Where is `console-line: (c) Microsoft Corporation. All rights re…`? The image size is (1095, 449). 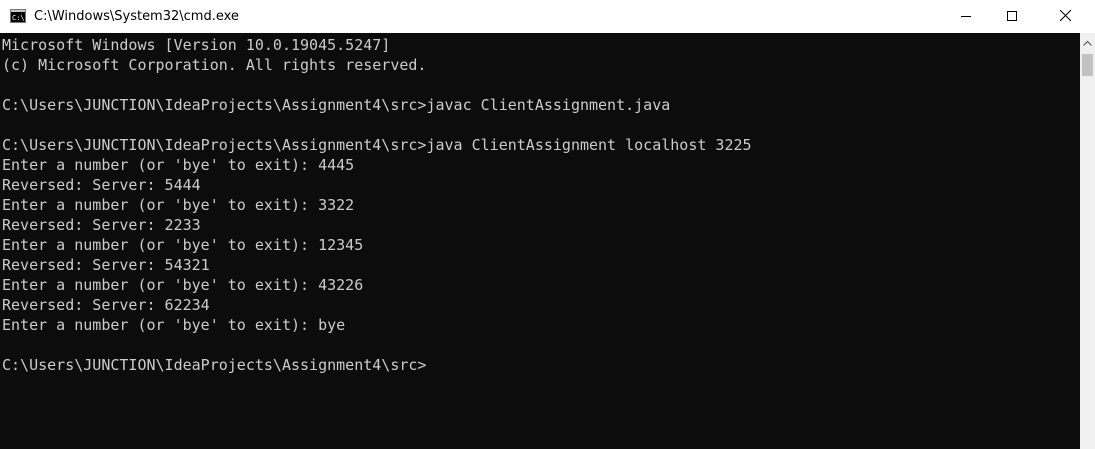 console-line: (c) Microsoft Corporation. All rights re… is located at coordinates (214, 65).